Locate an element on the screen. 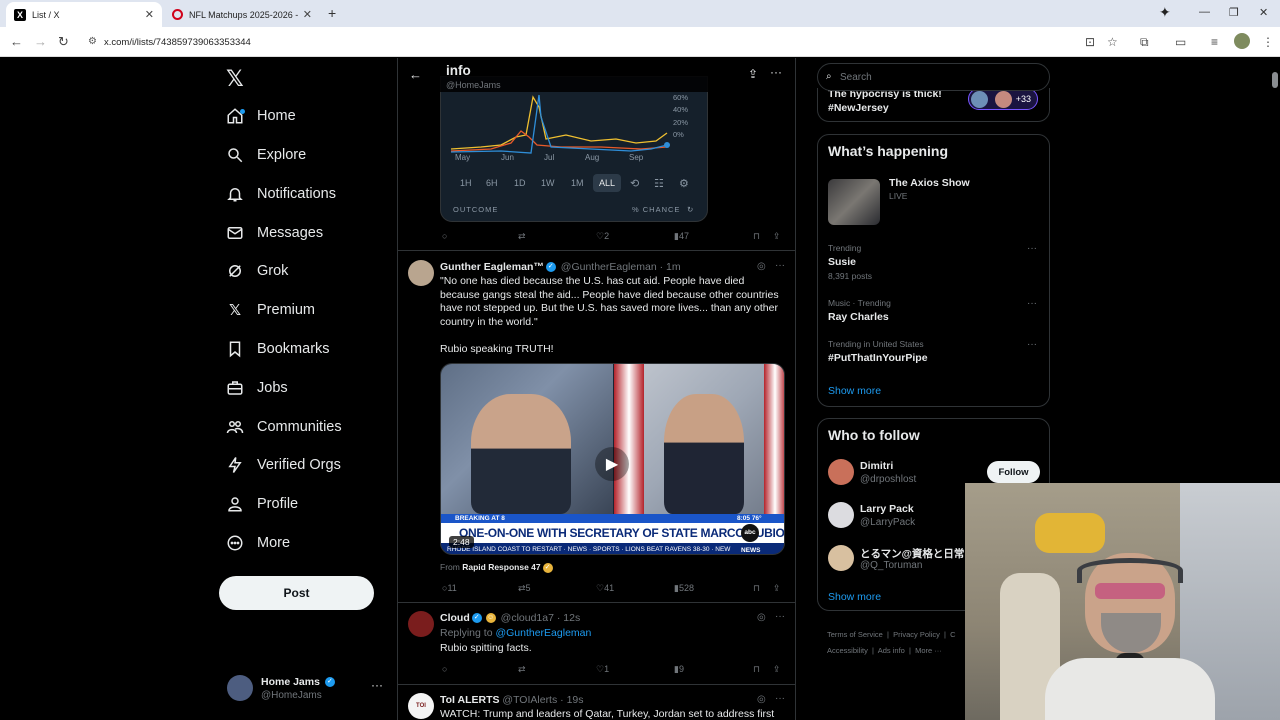 This screenshot has height=720, width=1280. back-arrow-icon: ← is located at coordinates (16, 41).